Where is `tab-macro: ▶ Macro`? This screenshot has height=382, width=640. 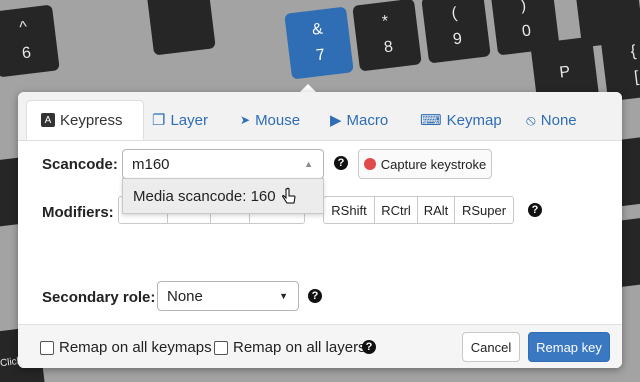 tab-macro: ▶ Macro is located at coordinates (359, 120).